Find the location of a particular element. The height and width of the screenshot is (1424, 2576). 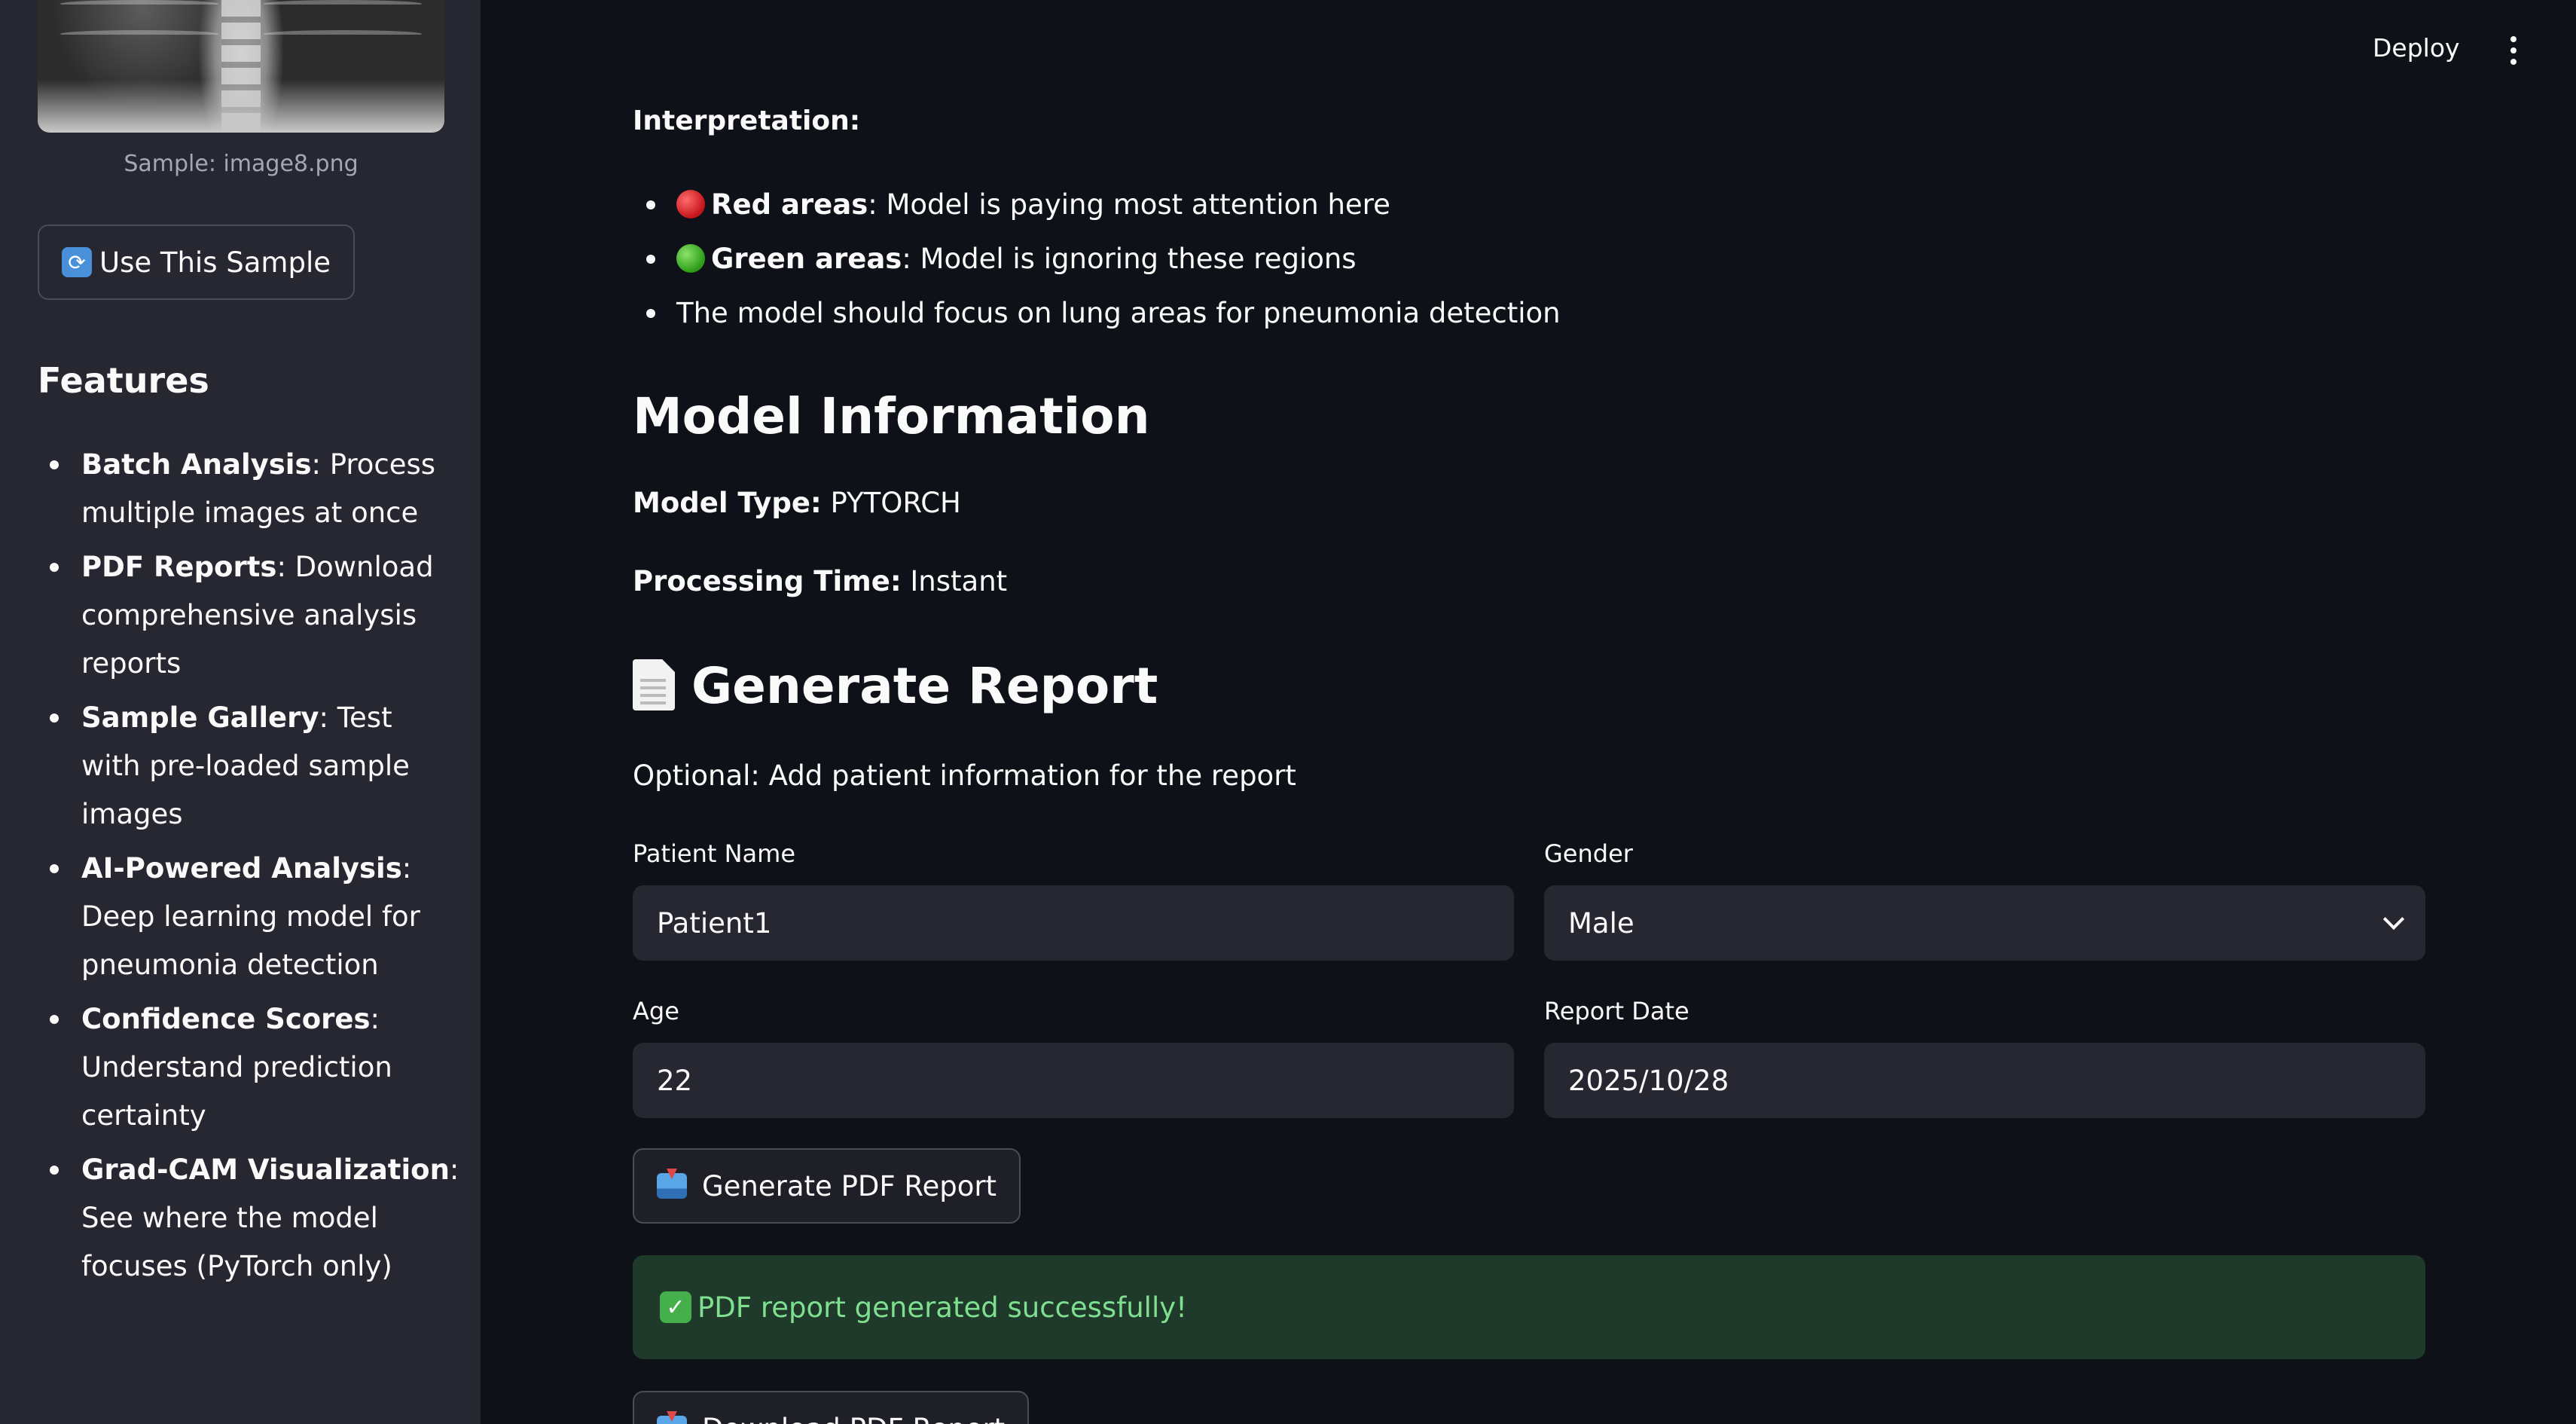

report-date-value: 2025/10/28 is located at coordinates (1649, 1081).